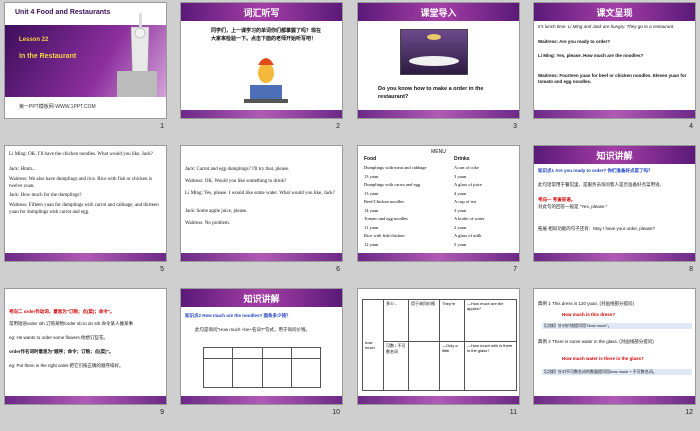 The height and width of the screenshot is (431, 700). What do you see at coordinates (162, 126) in the screenshot?
I see `slide-number: 1` at bounding box center [162, 126].